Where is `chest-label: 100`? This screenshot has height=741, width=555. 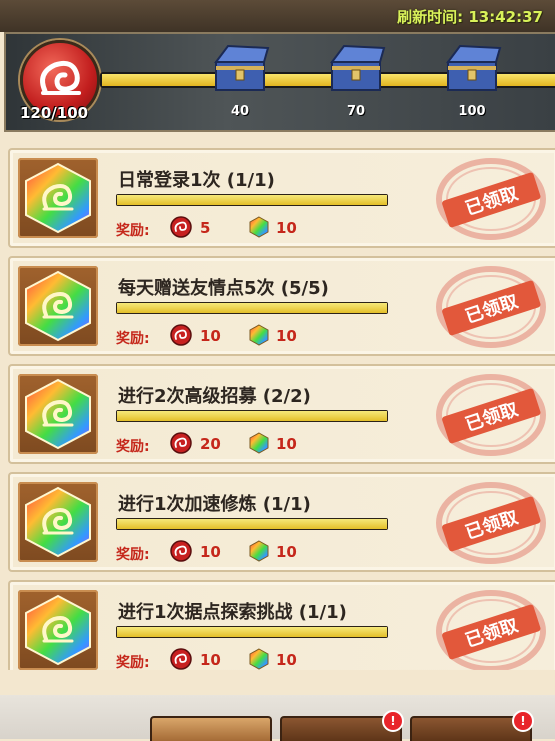
chest-label: 100 is located at coordinates (472, 111).